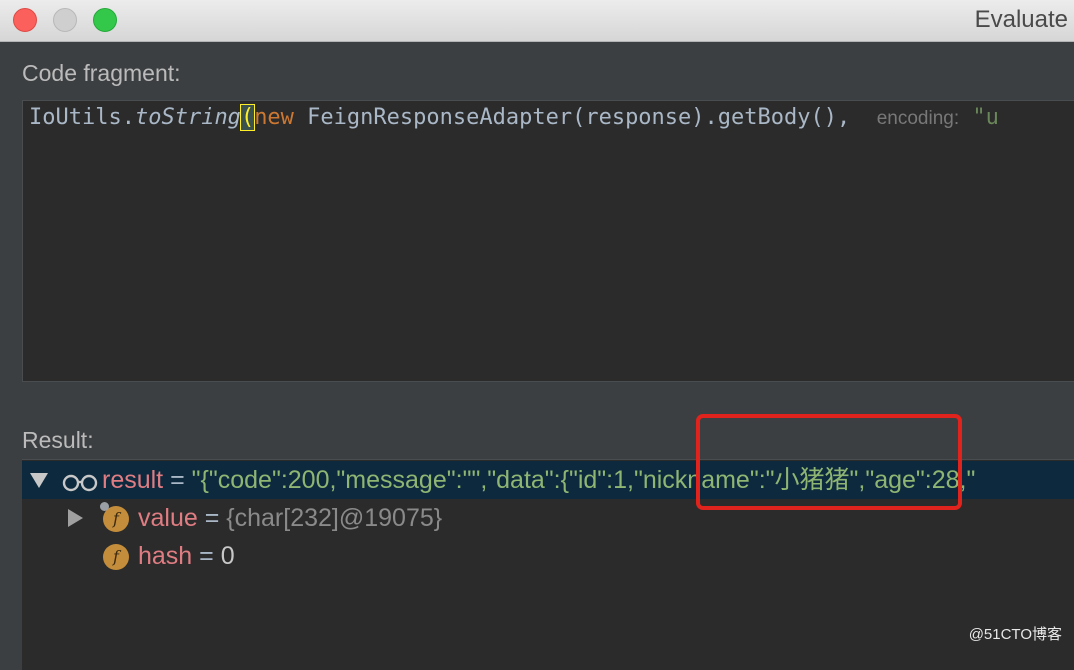 Image resolution: width=1074 pixels, height=670 pixels. Describe the element at coordinates (187, 117) in the screenshot. I see `code-token-method: toString` at that location.